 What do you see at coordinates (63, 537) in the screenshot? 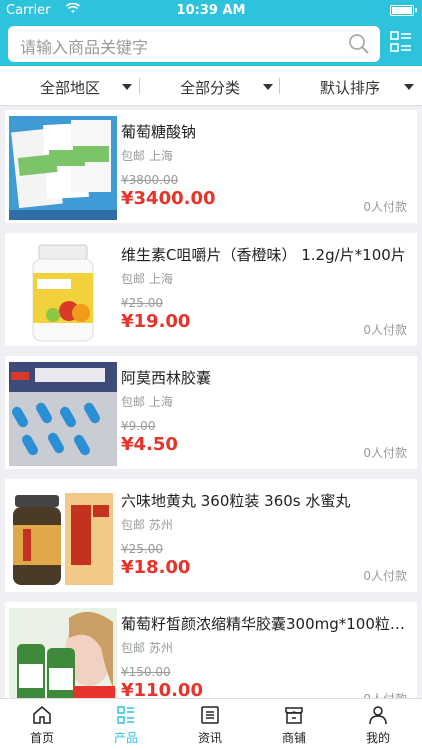
I see `product-image-liuwei-dihuang` at bounding box center [63, 537].